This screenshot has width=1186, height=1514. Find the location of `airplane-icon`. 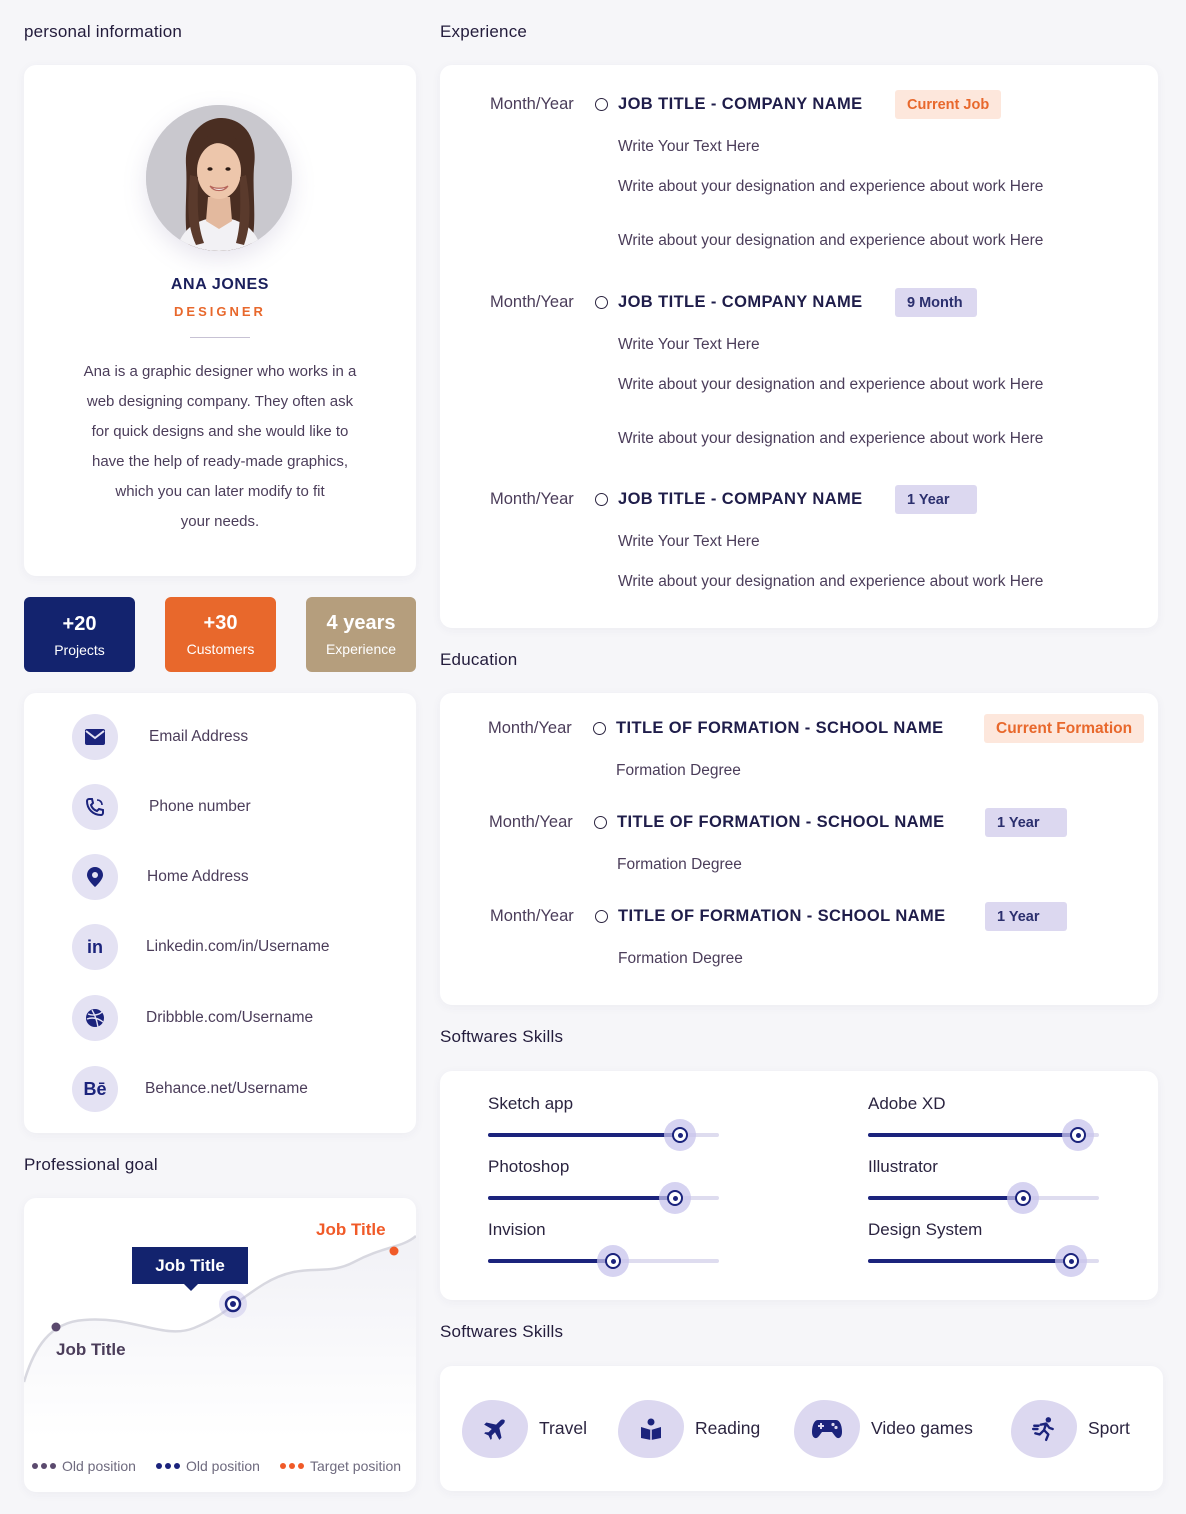

airplane-icon is located at coordinates (495, 1429).